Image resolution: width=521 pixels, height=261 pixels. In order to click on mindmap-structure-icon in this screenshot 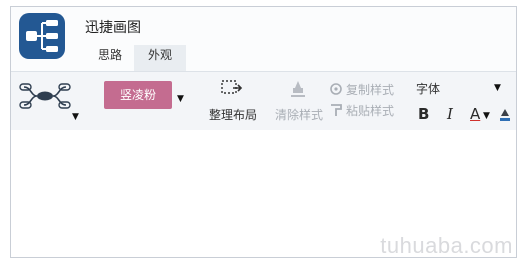, I will do `click(45, 96)`.